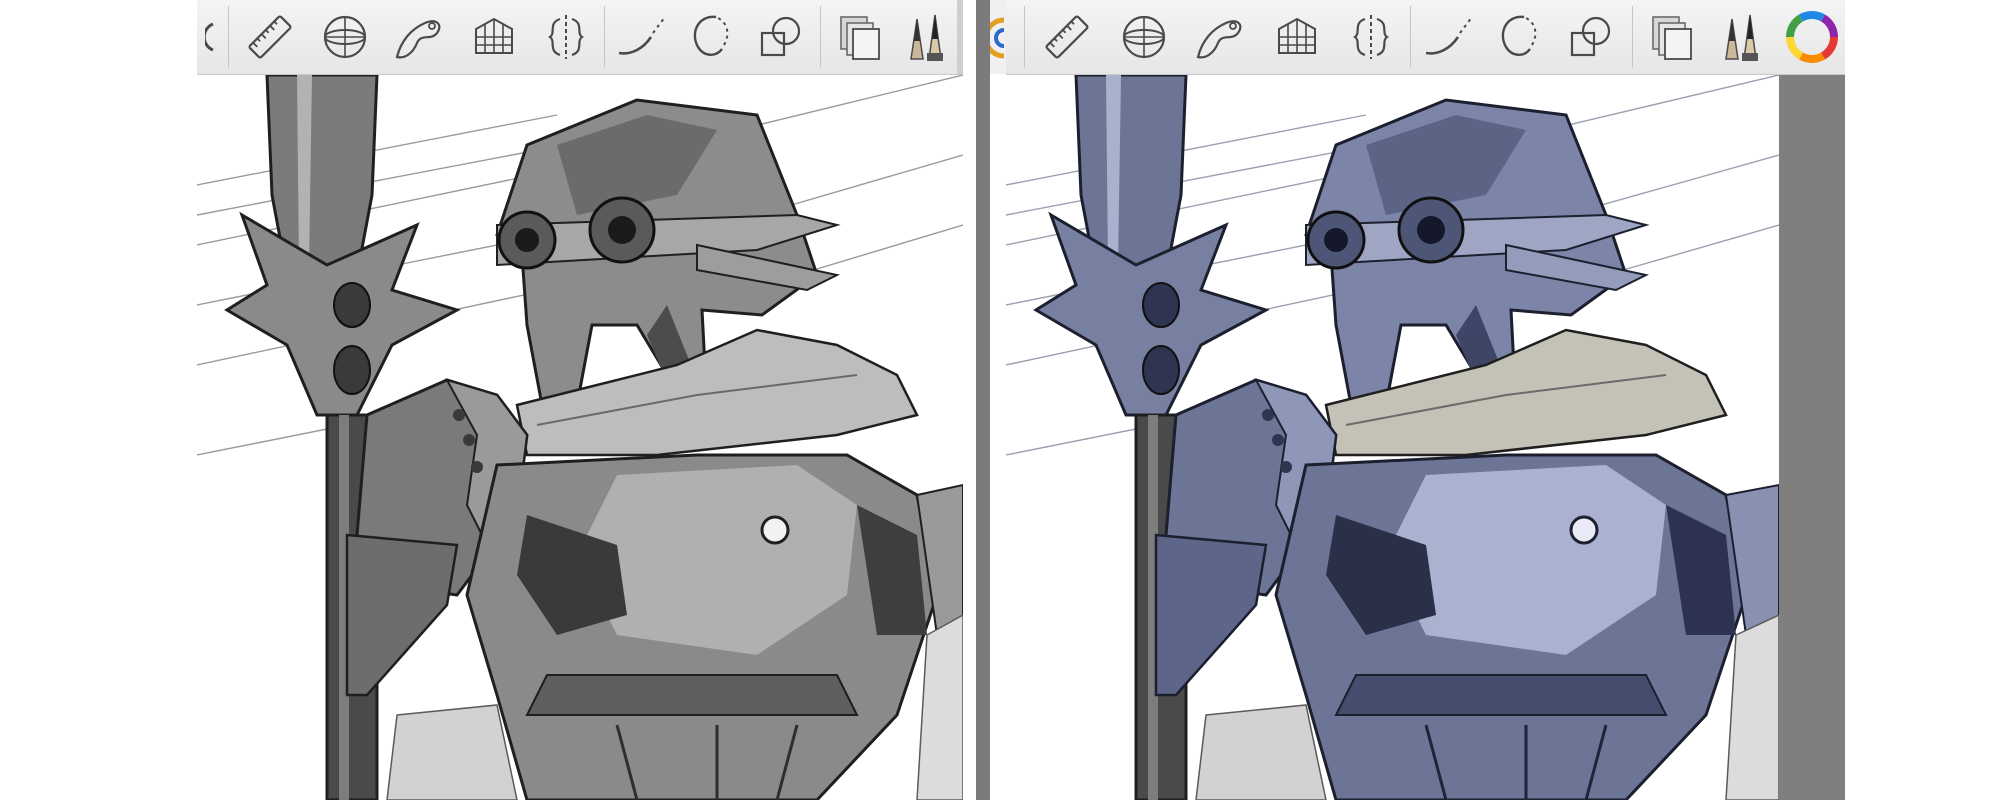  What do you see at coordinates (960, 37) in the screenshot?
I see `toolbar-overflow-edge` at bounding box center [960, 37].